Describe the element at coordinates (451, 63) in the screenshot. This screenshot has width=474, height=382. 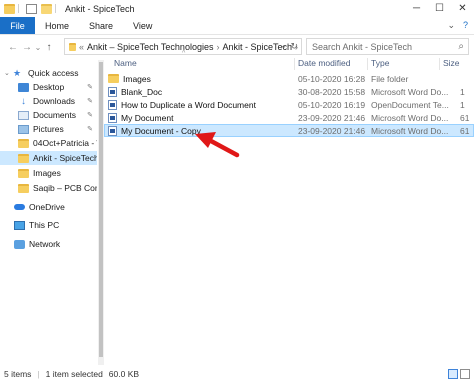
I see `column-label: Size` at that location.